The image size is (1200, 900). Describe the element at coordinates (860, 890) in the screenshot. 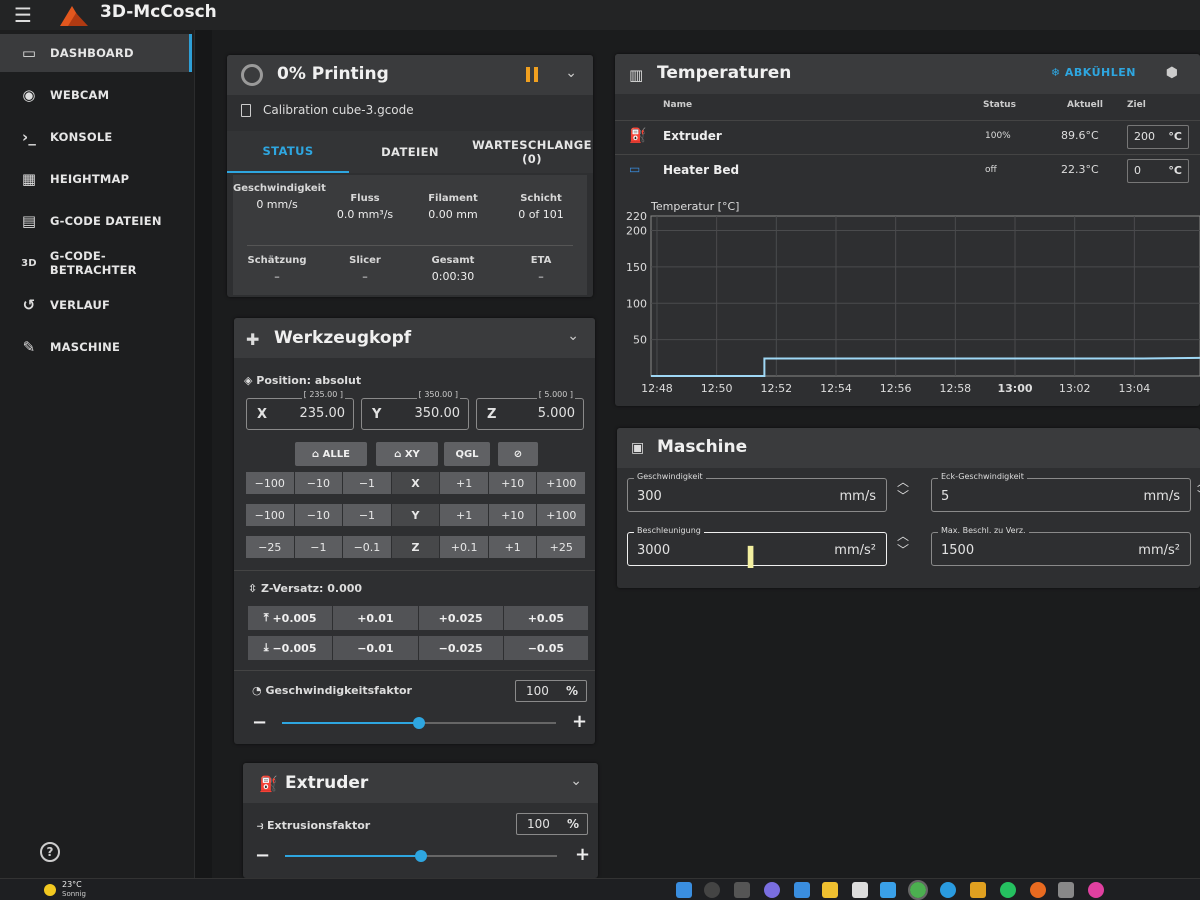

I see `calendar-icon` at that location.